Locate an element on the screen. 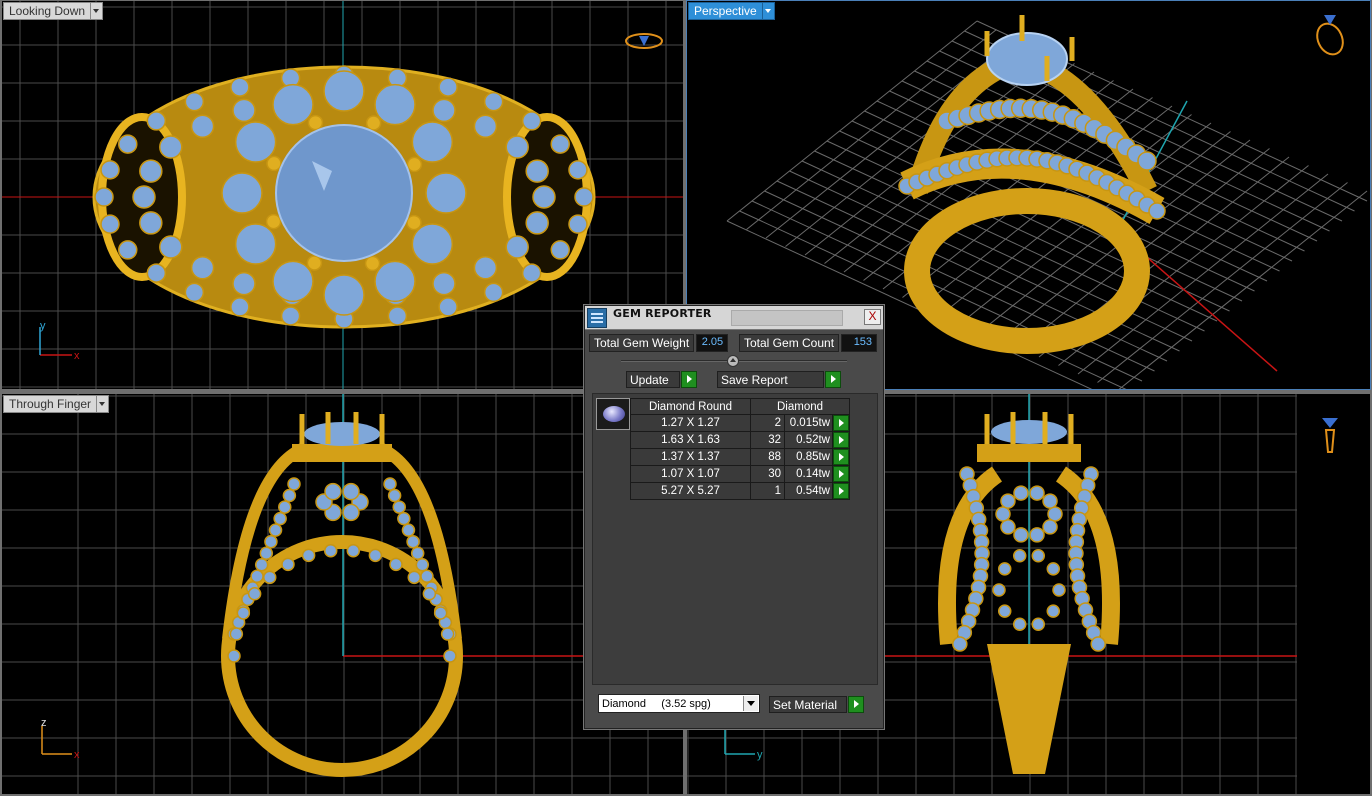 The image size is (1372, 796). table-row: 1.27 X 1.27 2 0.015tw is located at coordinates (740, 423).